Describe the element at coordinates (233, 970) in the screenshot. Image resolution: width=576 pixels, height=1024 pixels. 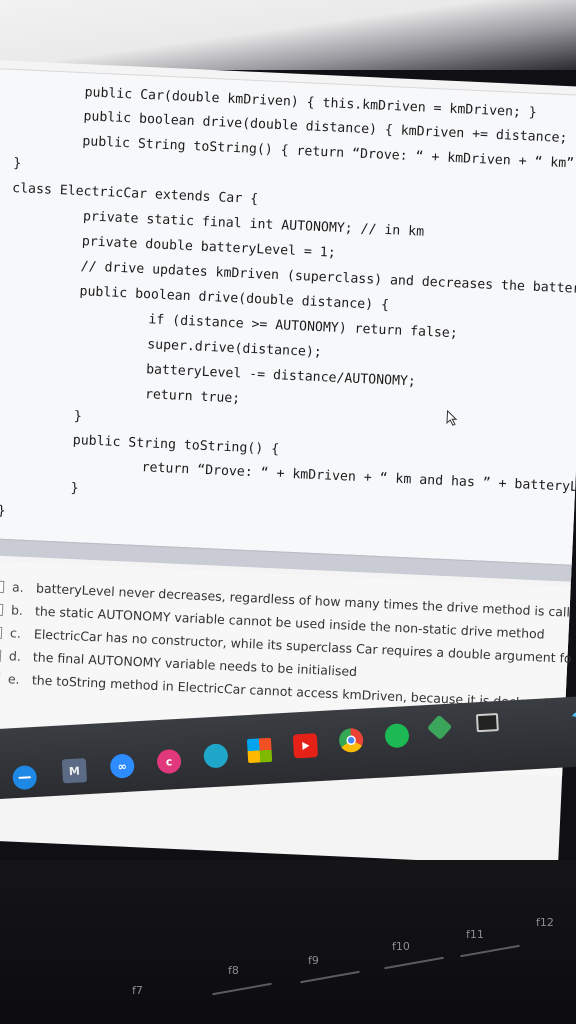
I see `key-f8: f8` at that location.